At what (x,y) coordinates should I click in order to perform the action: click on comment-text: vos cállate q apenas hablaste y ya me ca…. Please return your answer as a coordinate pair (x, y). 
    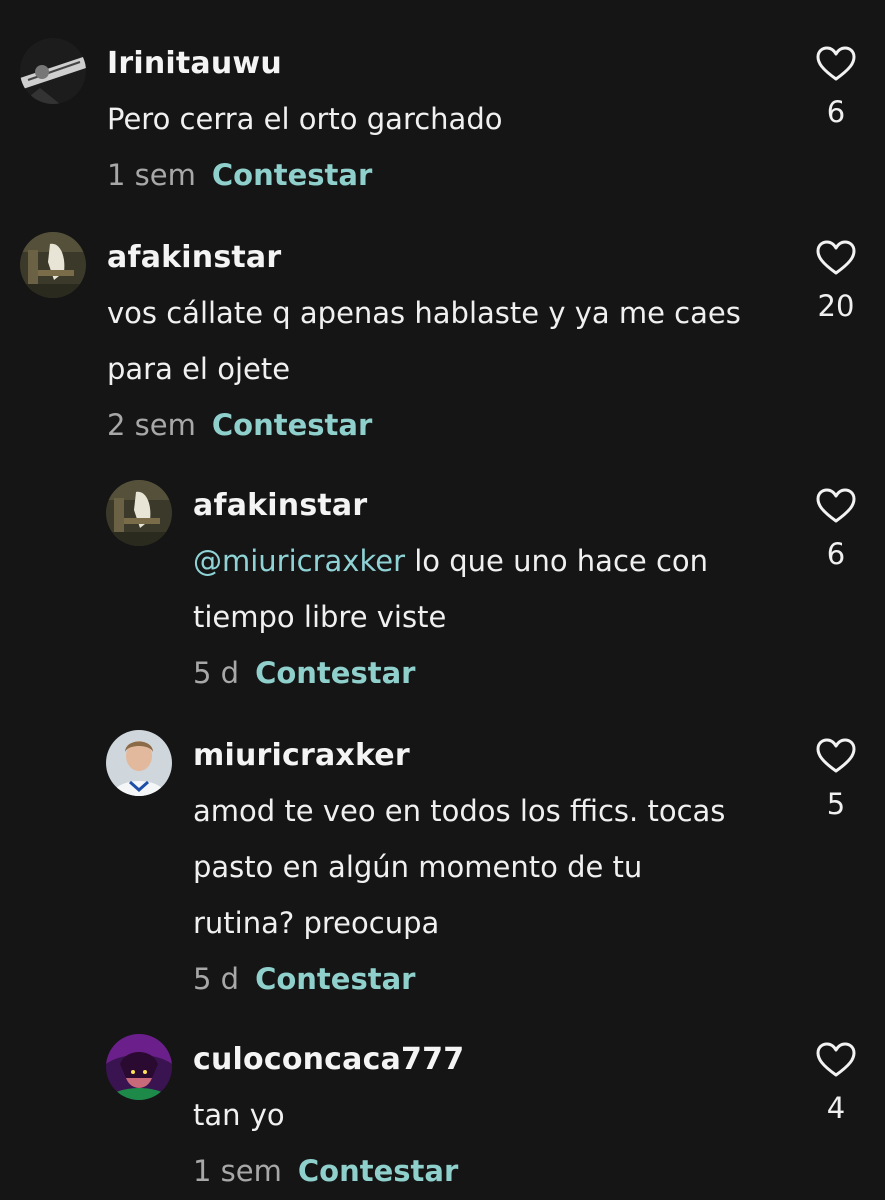
    Looking at the image, I should click on (442, 341).